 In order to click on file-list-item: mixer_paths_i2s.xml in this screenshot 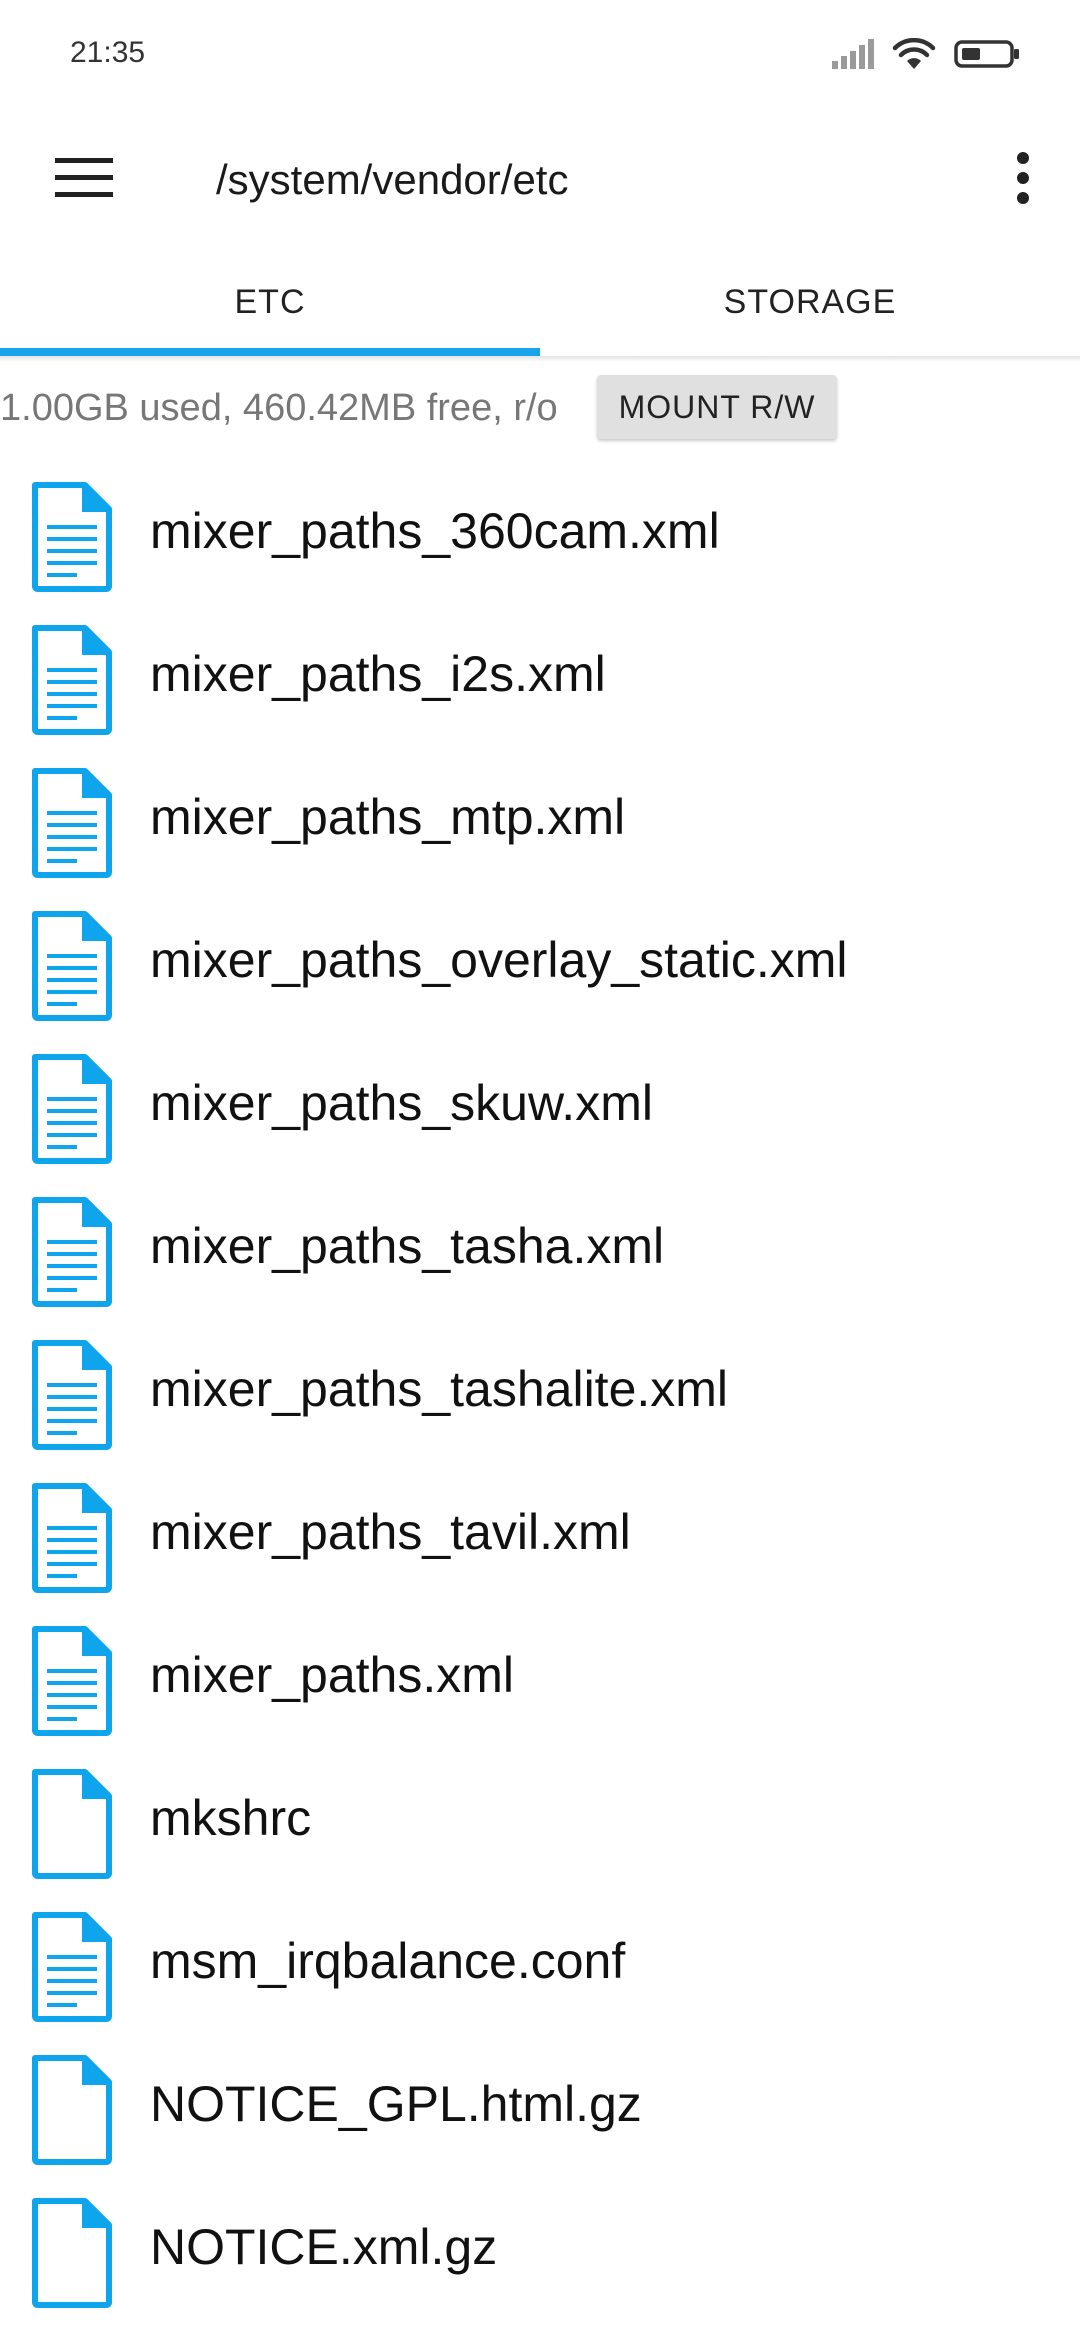, I will do `click(540, 674)`.